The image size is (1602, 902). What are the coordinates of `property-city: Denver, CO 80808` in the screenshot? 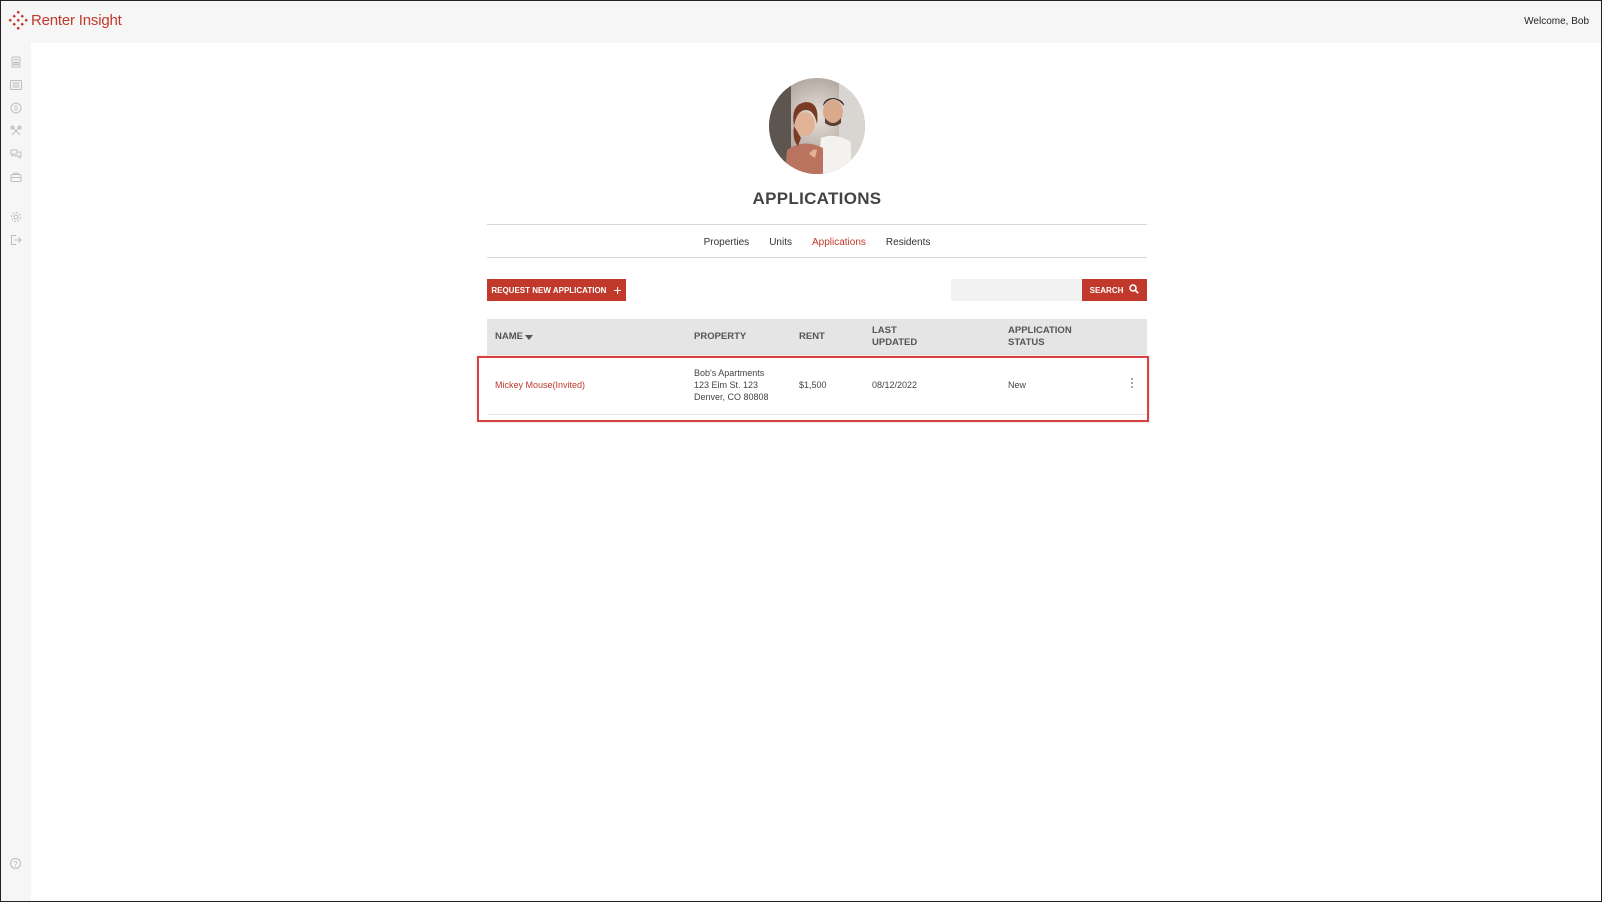 It's located at (731, 396).